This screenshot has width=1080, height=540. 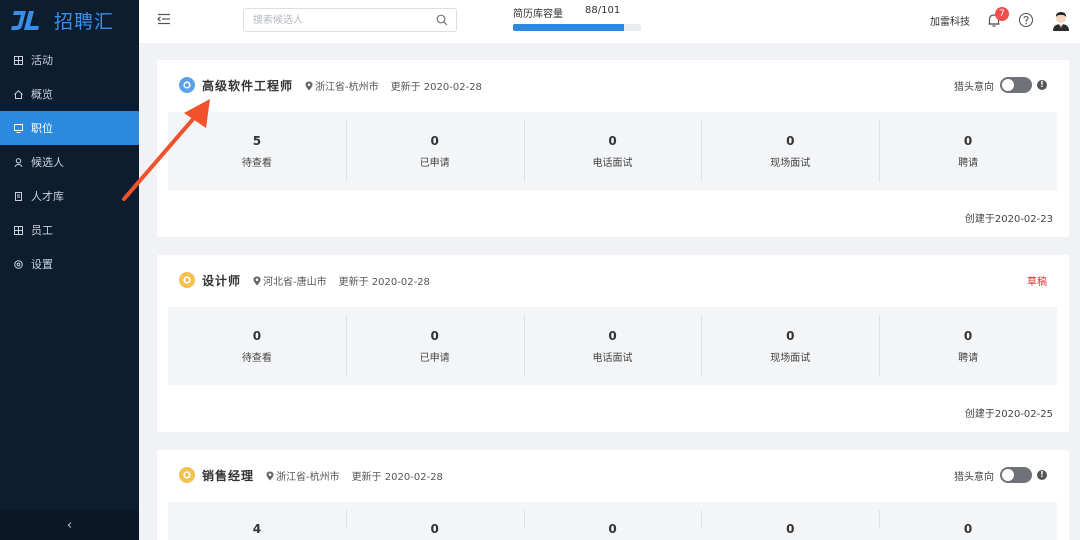 I want to click on capacity-progress-fill, so click(x=569, y=27).